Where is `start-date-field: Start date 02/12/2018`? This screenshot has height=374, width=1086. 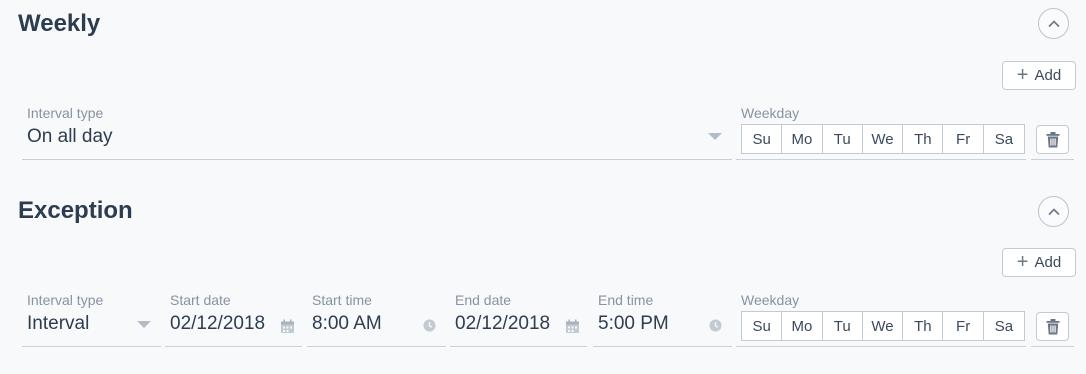 start-date-field: Start date 02/12/2018 is located at coordinates (233, 317).